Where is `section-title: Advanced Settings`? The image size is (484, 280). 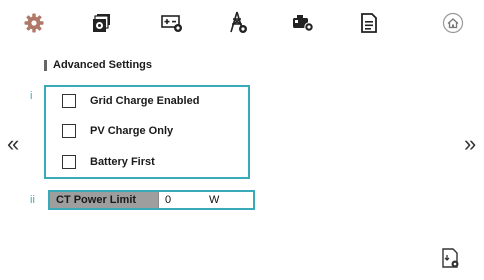
section-title: Advanced Settings is located at coordinates (98, 65).